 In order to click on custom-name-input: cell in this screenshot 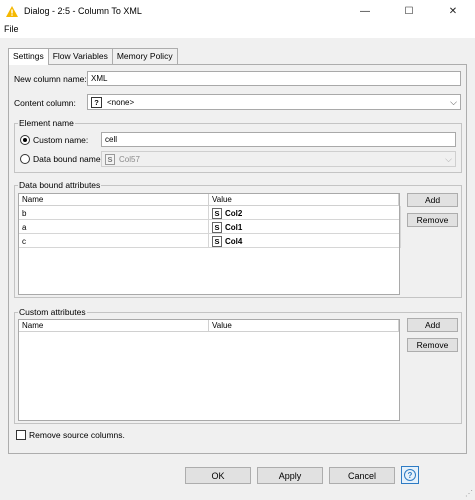, I will do `click(278, 139)`.